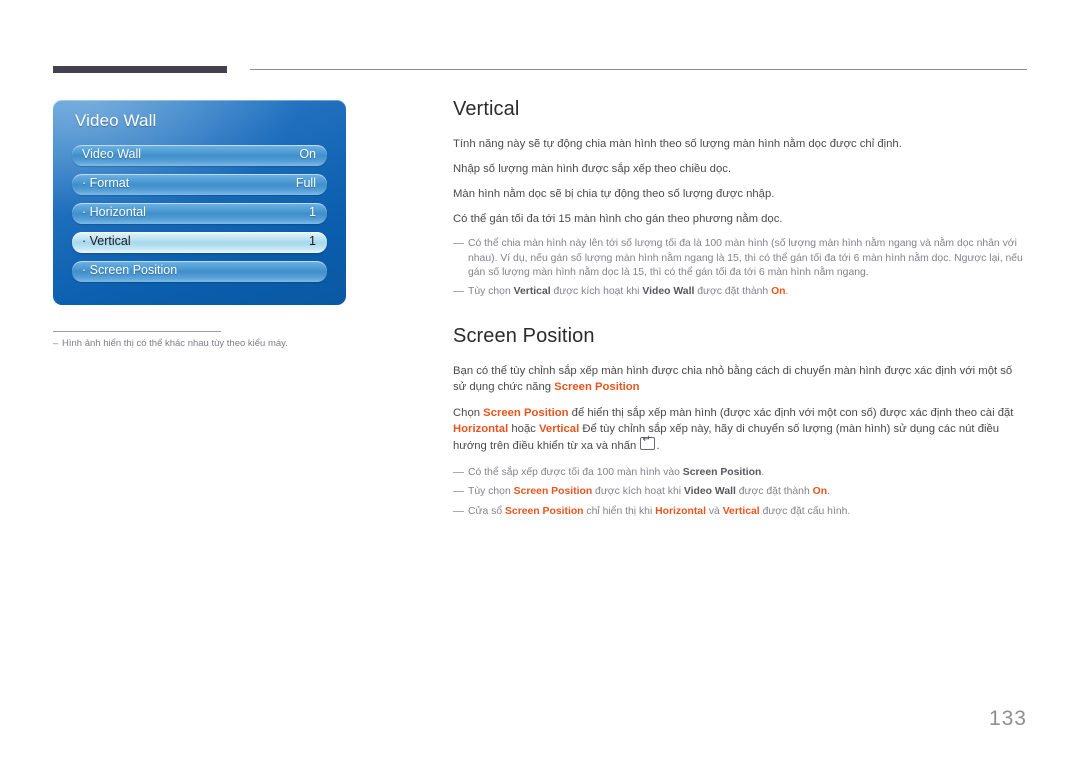  Describe the element at coordinates (553, 491) in the screenshot. I see `sp-note2-term-screen-position: Screen Position` at that location.